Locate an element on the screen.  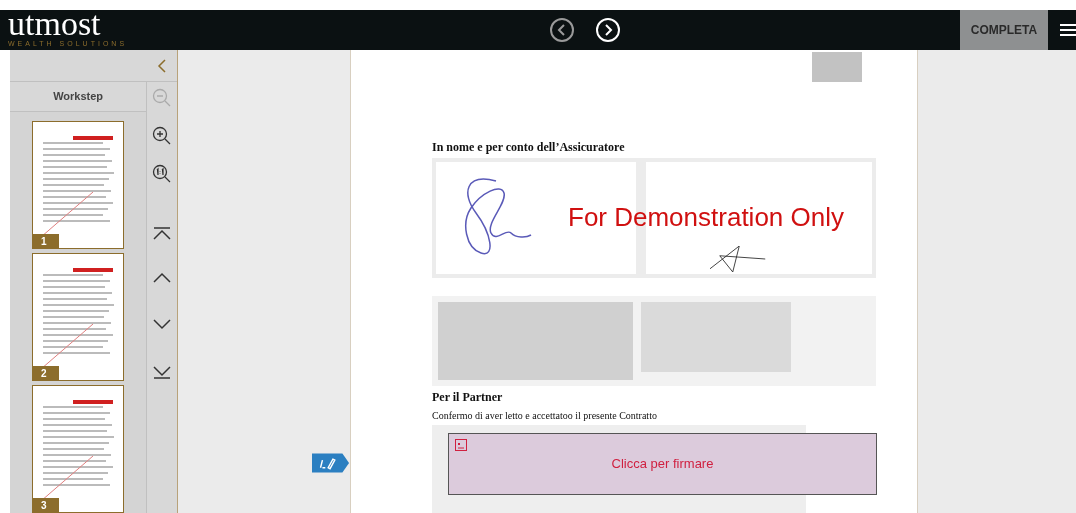
zoom-in-icon is located at coordinates (162, 136).